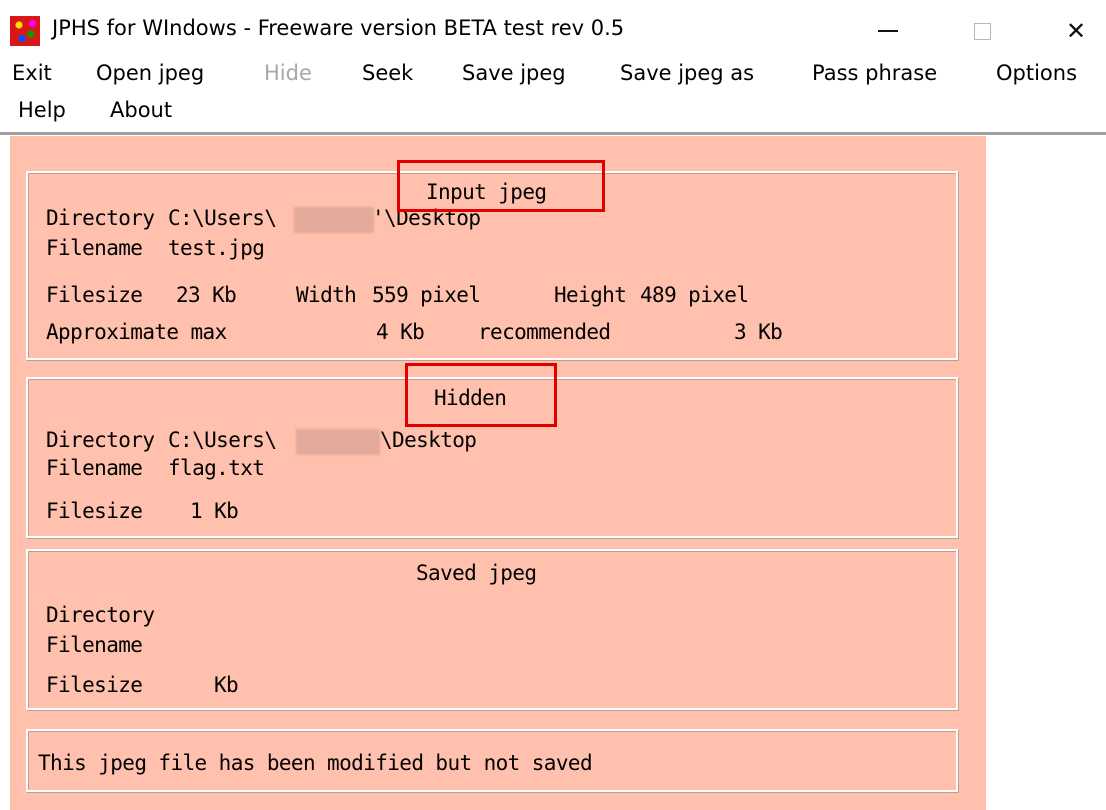 This screenshot has width=1106, height=810. What do you see at coordinates (553, 133) in the screenshot?
I see `menu-divider` at bounding box center [553, 133].